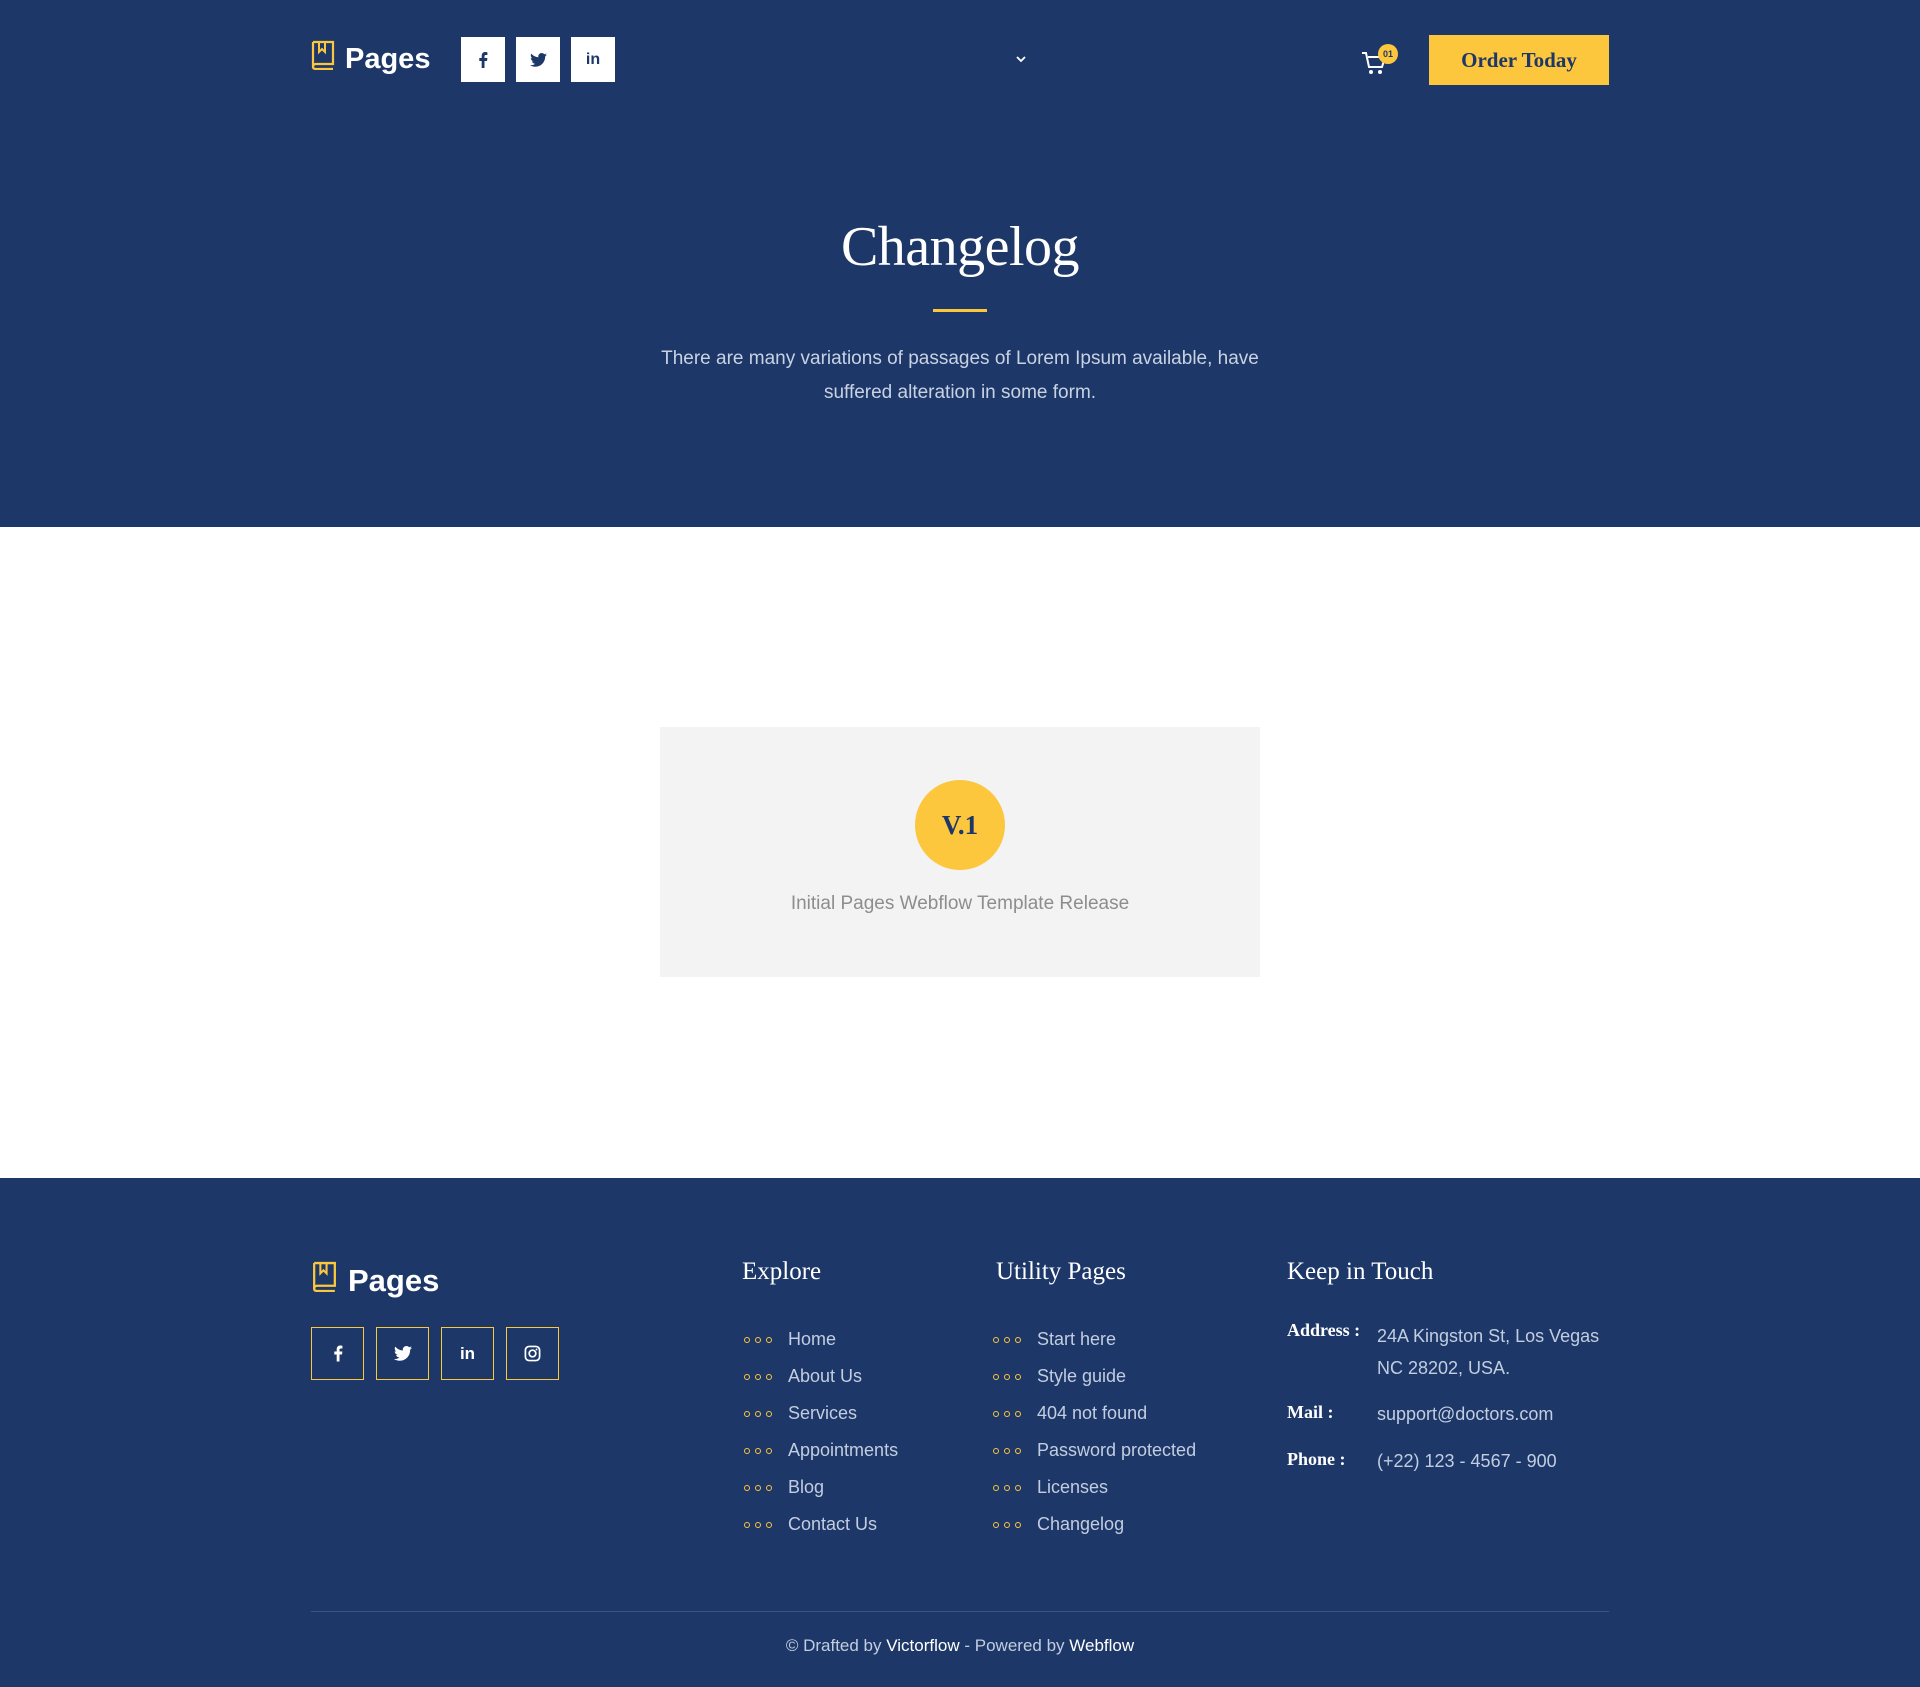 The width and height of the screenshot is (1920, 1687). I want to click on version-badge: V.1, so click(960, 825).